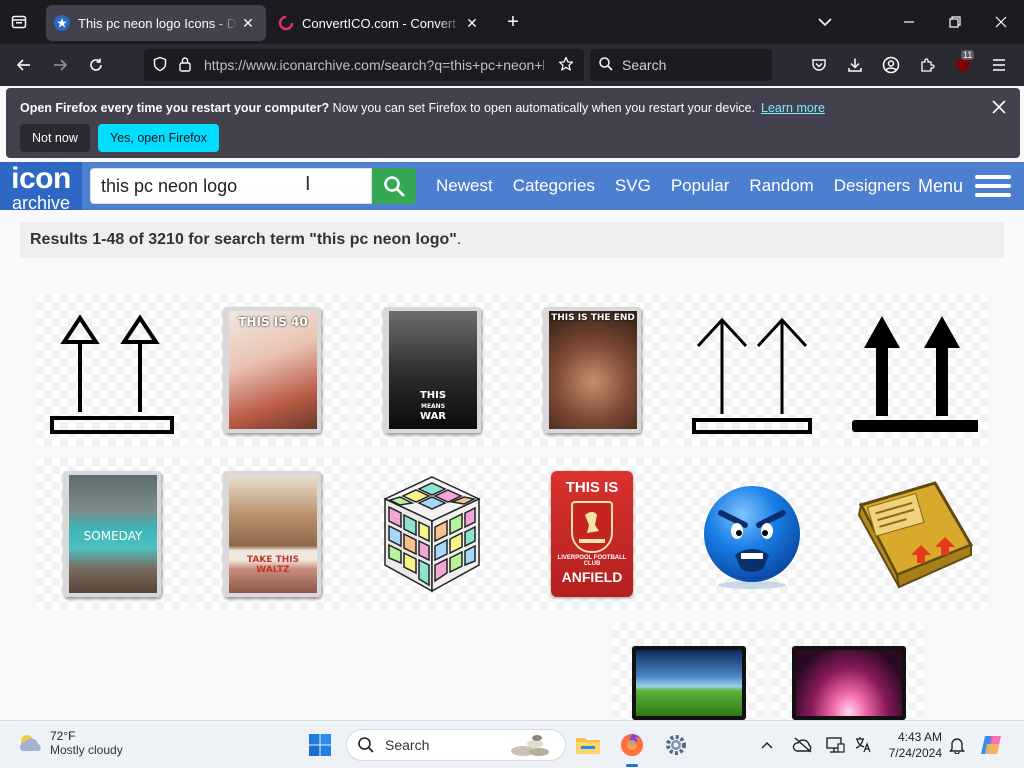  I want to click on windows-start-icon, so click(320, 745).